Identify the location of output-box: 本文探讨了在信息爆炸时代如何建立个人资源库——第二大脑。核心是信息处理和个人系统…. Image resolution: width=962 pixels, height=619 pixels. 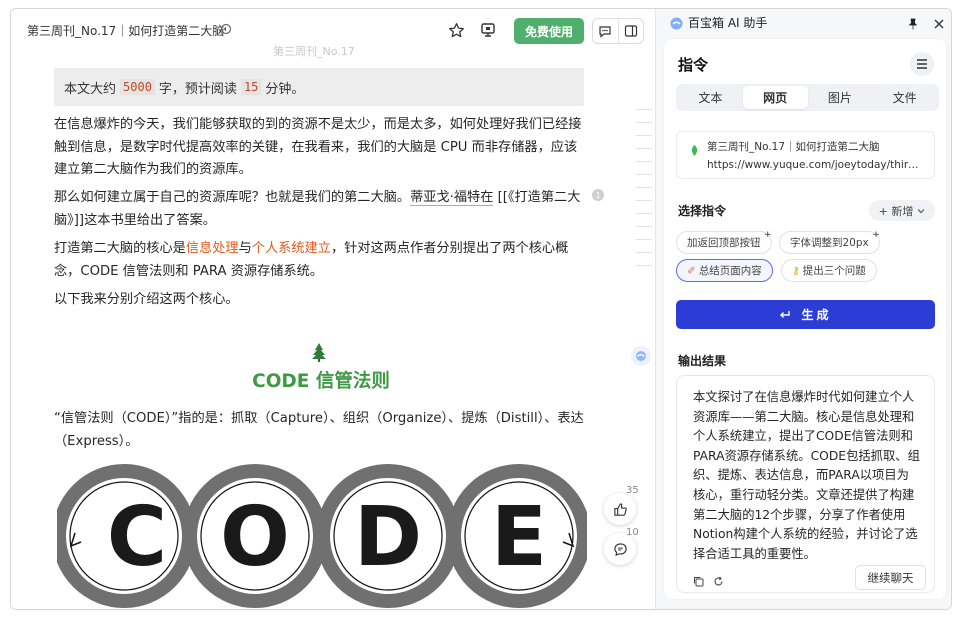
(805, 484).